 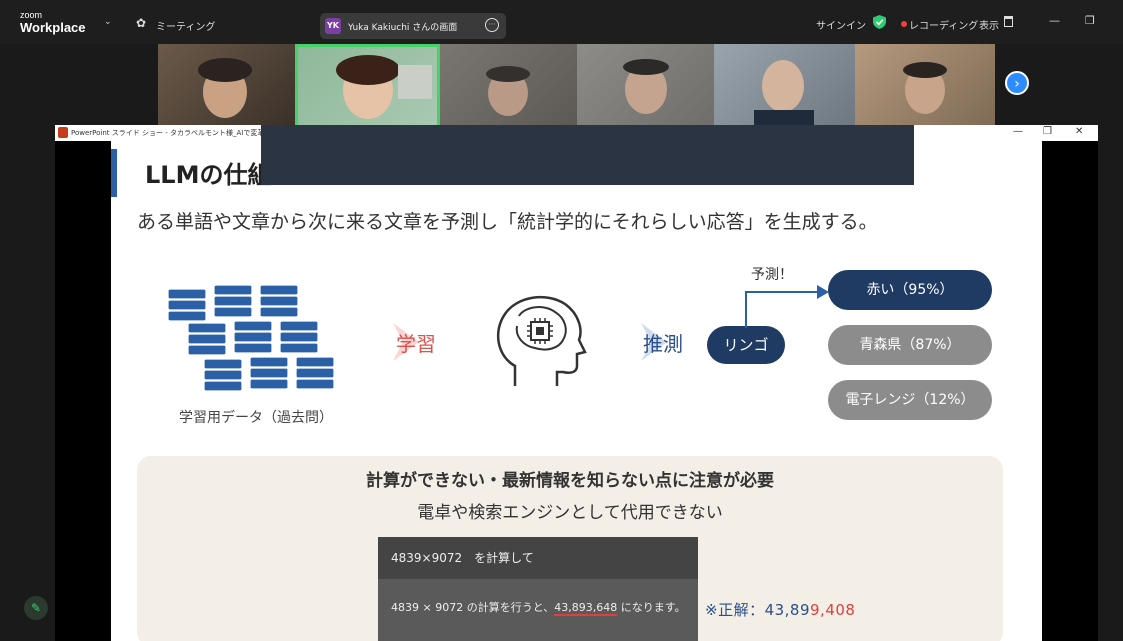 I want to click on more-options-icon: ⋯, so click(x=492, y=25).